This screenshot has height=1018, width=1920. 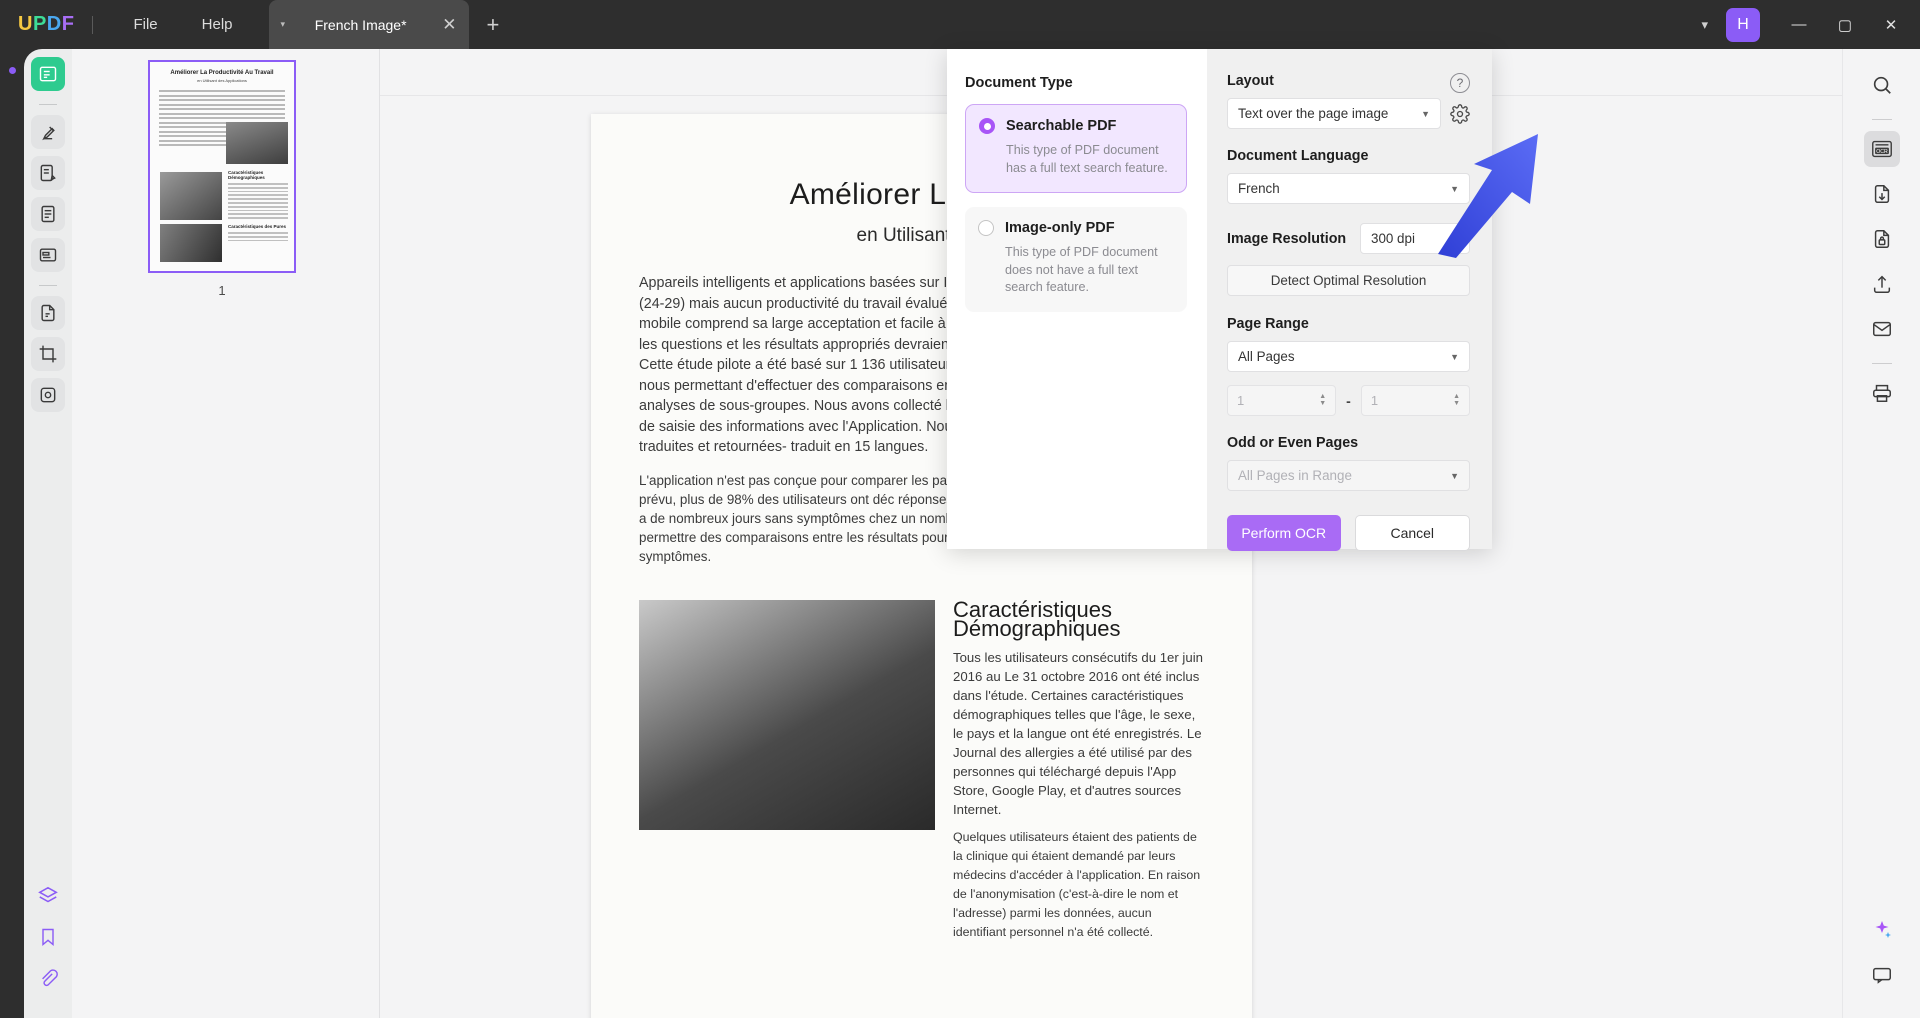 What do you see at coordinates (1415, 400) in the screenshot?
I see `page-to-input: 1 ▲ ▼` at bounding box center [1415, 400].